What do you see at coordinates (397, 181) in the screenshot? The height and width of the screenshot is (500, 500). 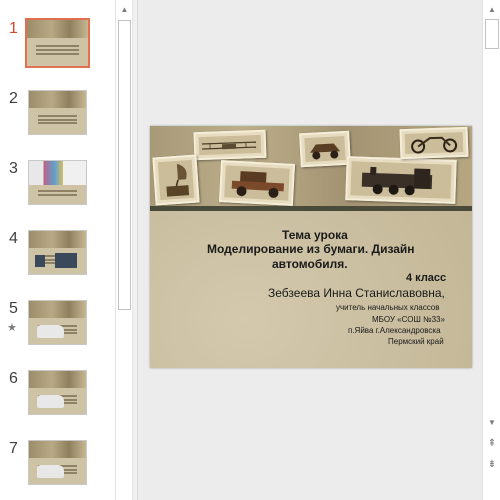 I see `locomotive-icon` at bounding box center [397, 181].